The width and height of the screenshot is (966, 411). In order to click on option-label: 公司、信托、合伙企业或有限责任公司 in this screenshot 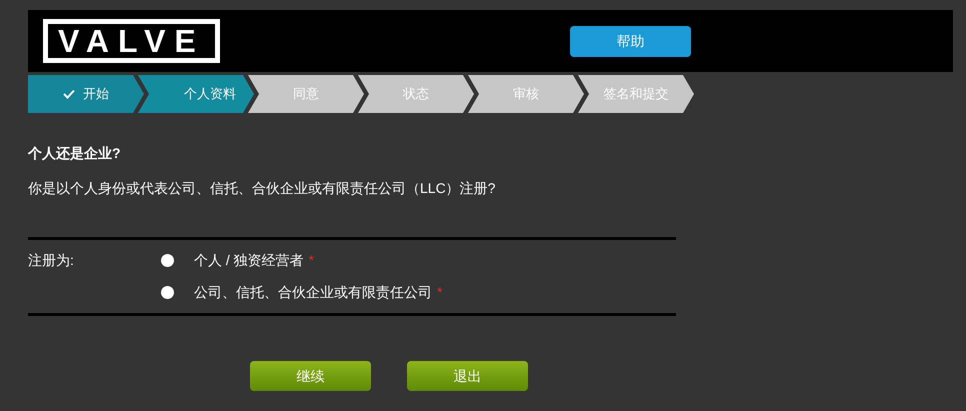, I will do `click(313, 292)`.